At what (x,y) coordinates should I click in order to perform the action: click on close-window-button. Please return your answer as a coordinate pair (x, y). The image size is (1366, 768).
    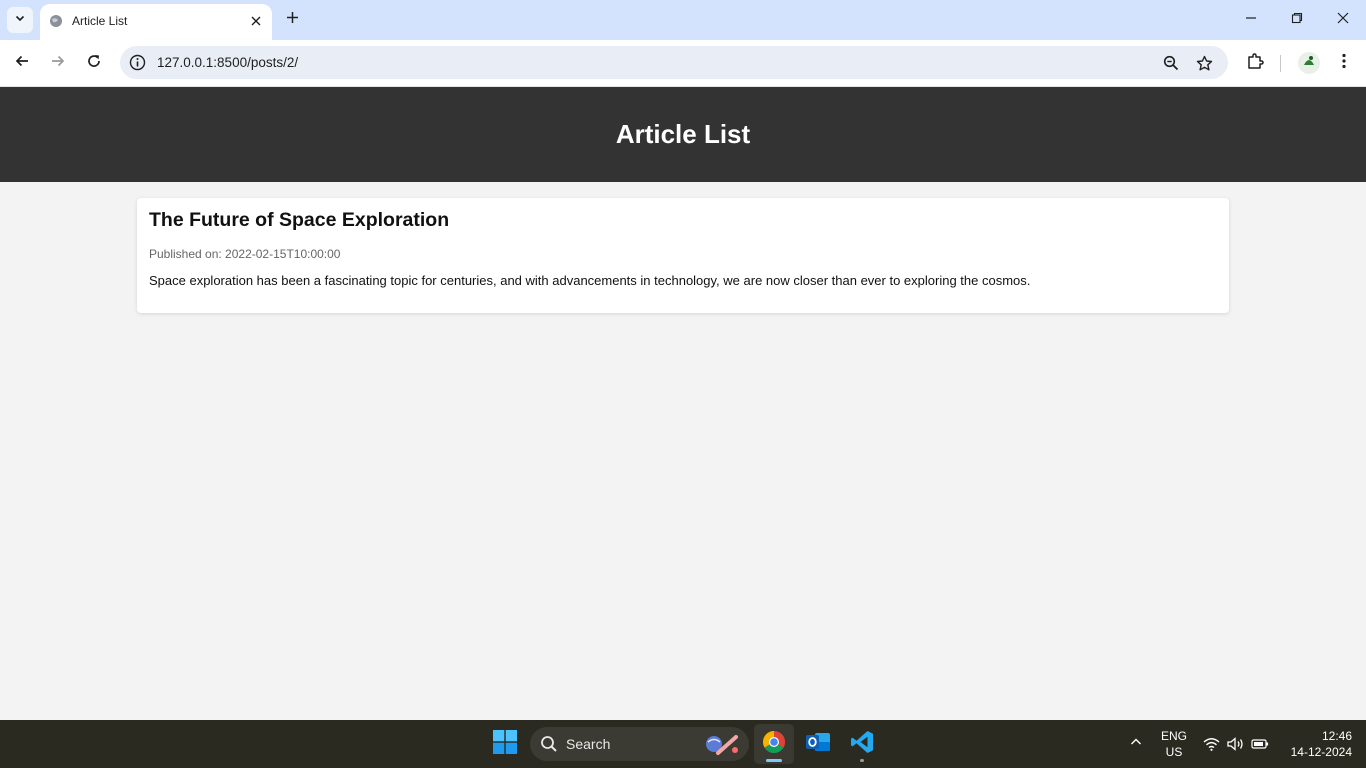
    Looking at the image, I should click on (1343, 20).